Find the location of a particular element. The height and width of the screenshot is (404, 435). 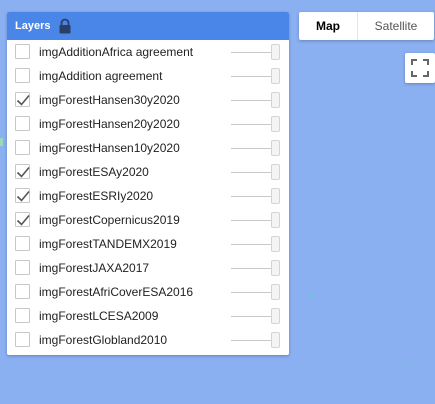

layer-row: imgForestLCESA2009 is located at coordinates (148, 316).